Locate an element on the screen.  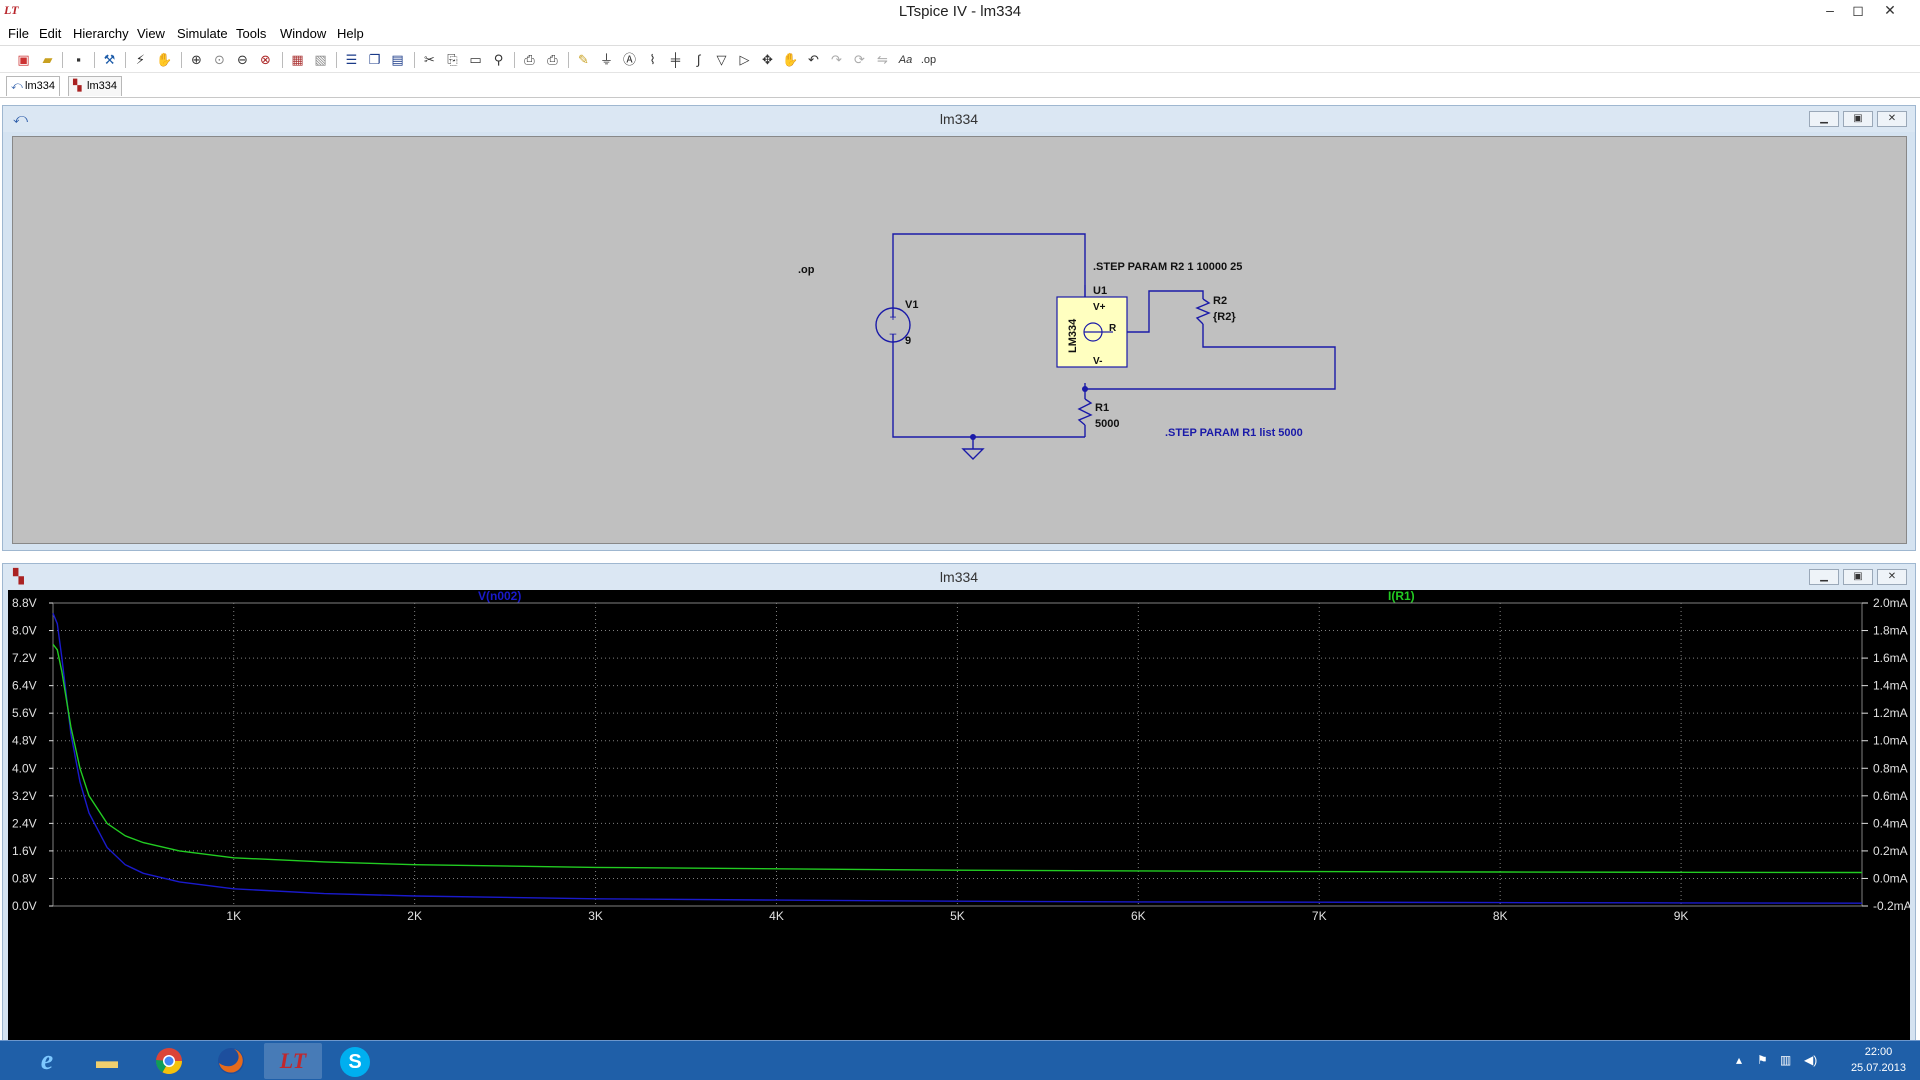
rotate-icon: ⟳ is located at coordinates (859, 60).